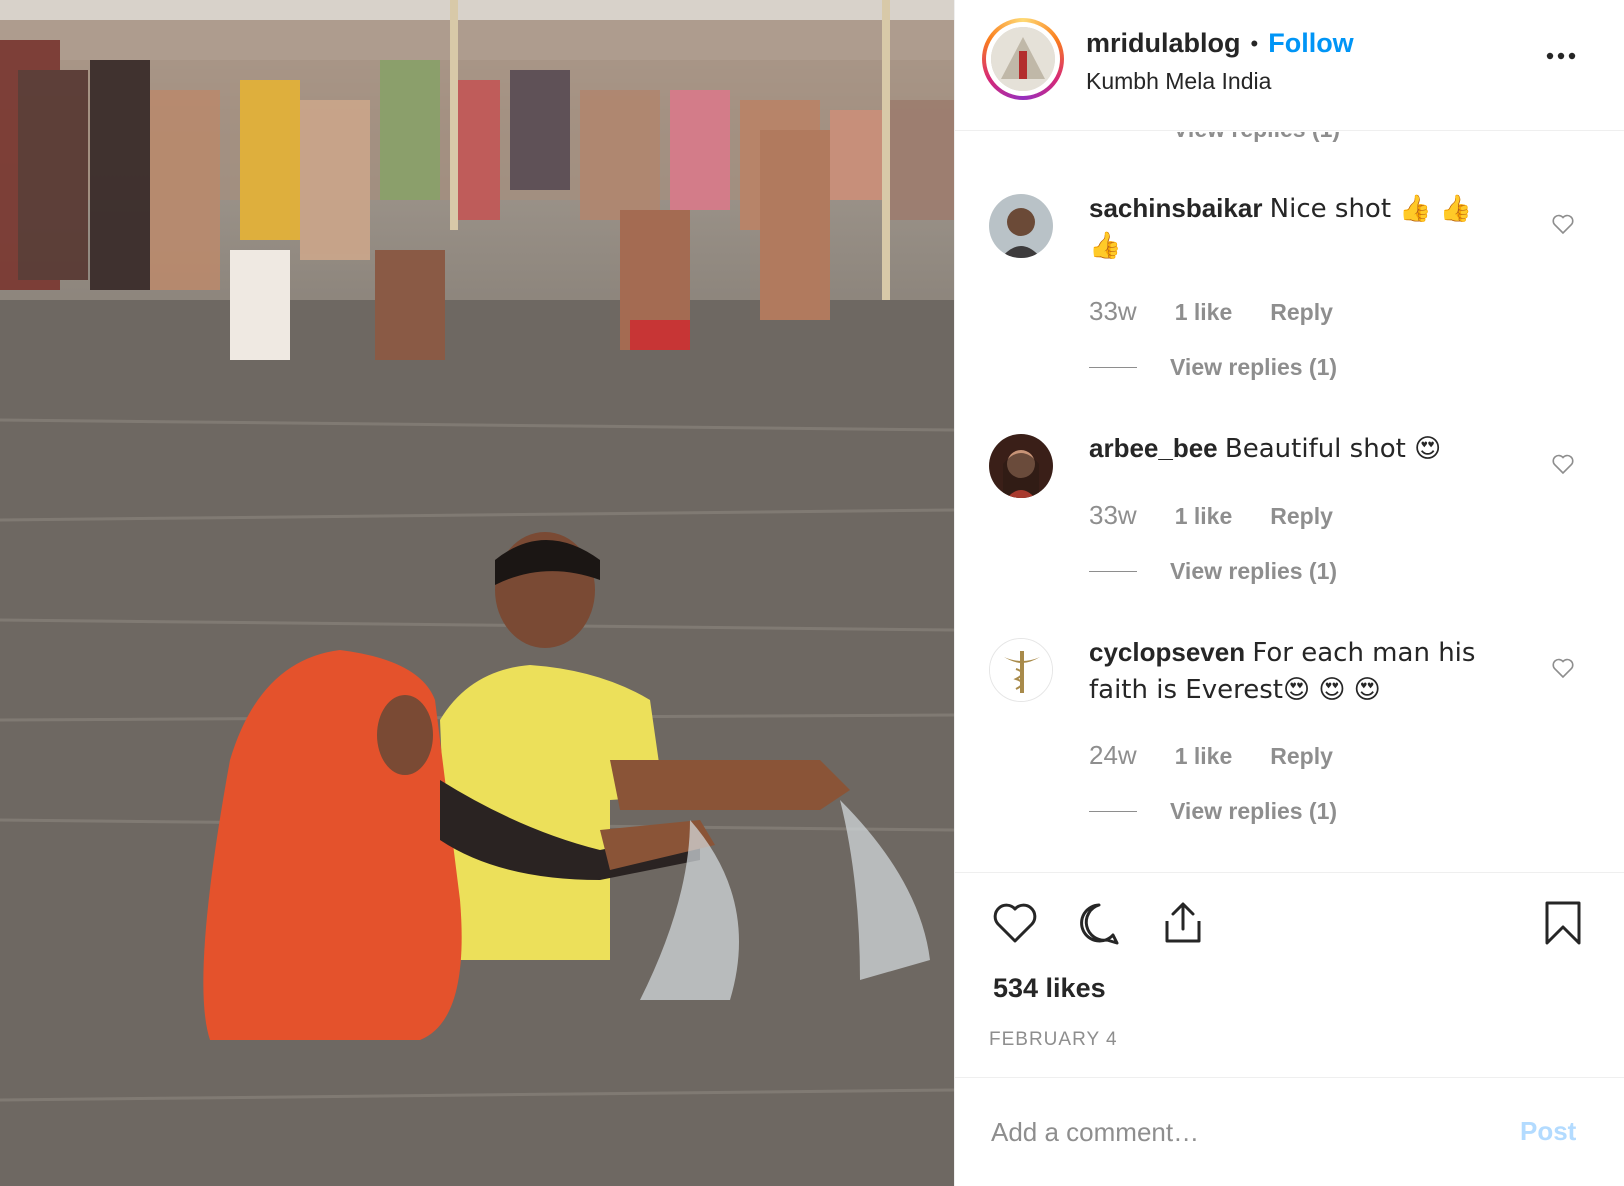 The width and height of the screenshot is (1624, 1186). I want to click on comment-username: arbee_bee, so click(1153, 448).